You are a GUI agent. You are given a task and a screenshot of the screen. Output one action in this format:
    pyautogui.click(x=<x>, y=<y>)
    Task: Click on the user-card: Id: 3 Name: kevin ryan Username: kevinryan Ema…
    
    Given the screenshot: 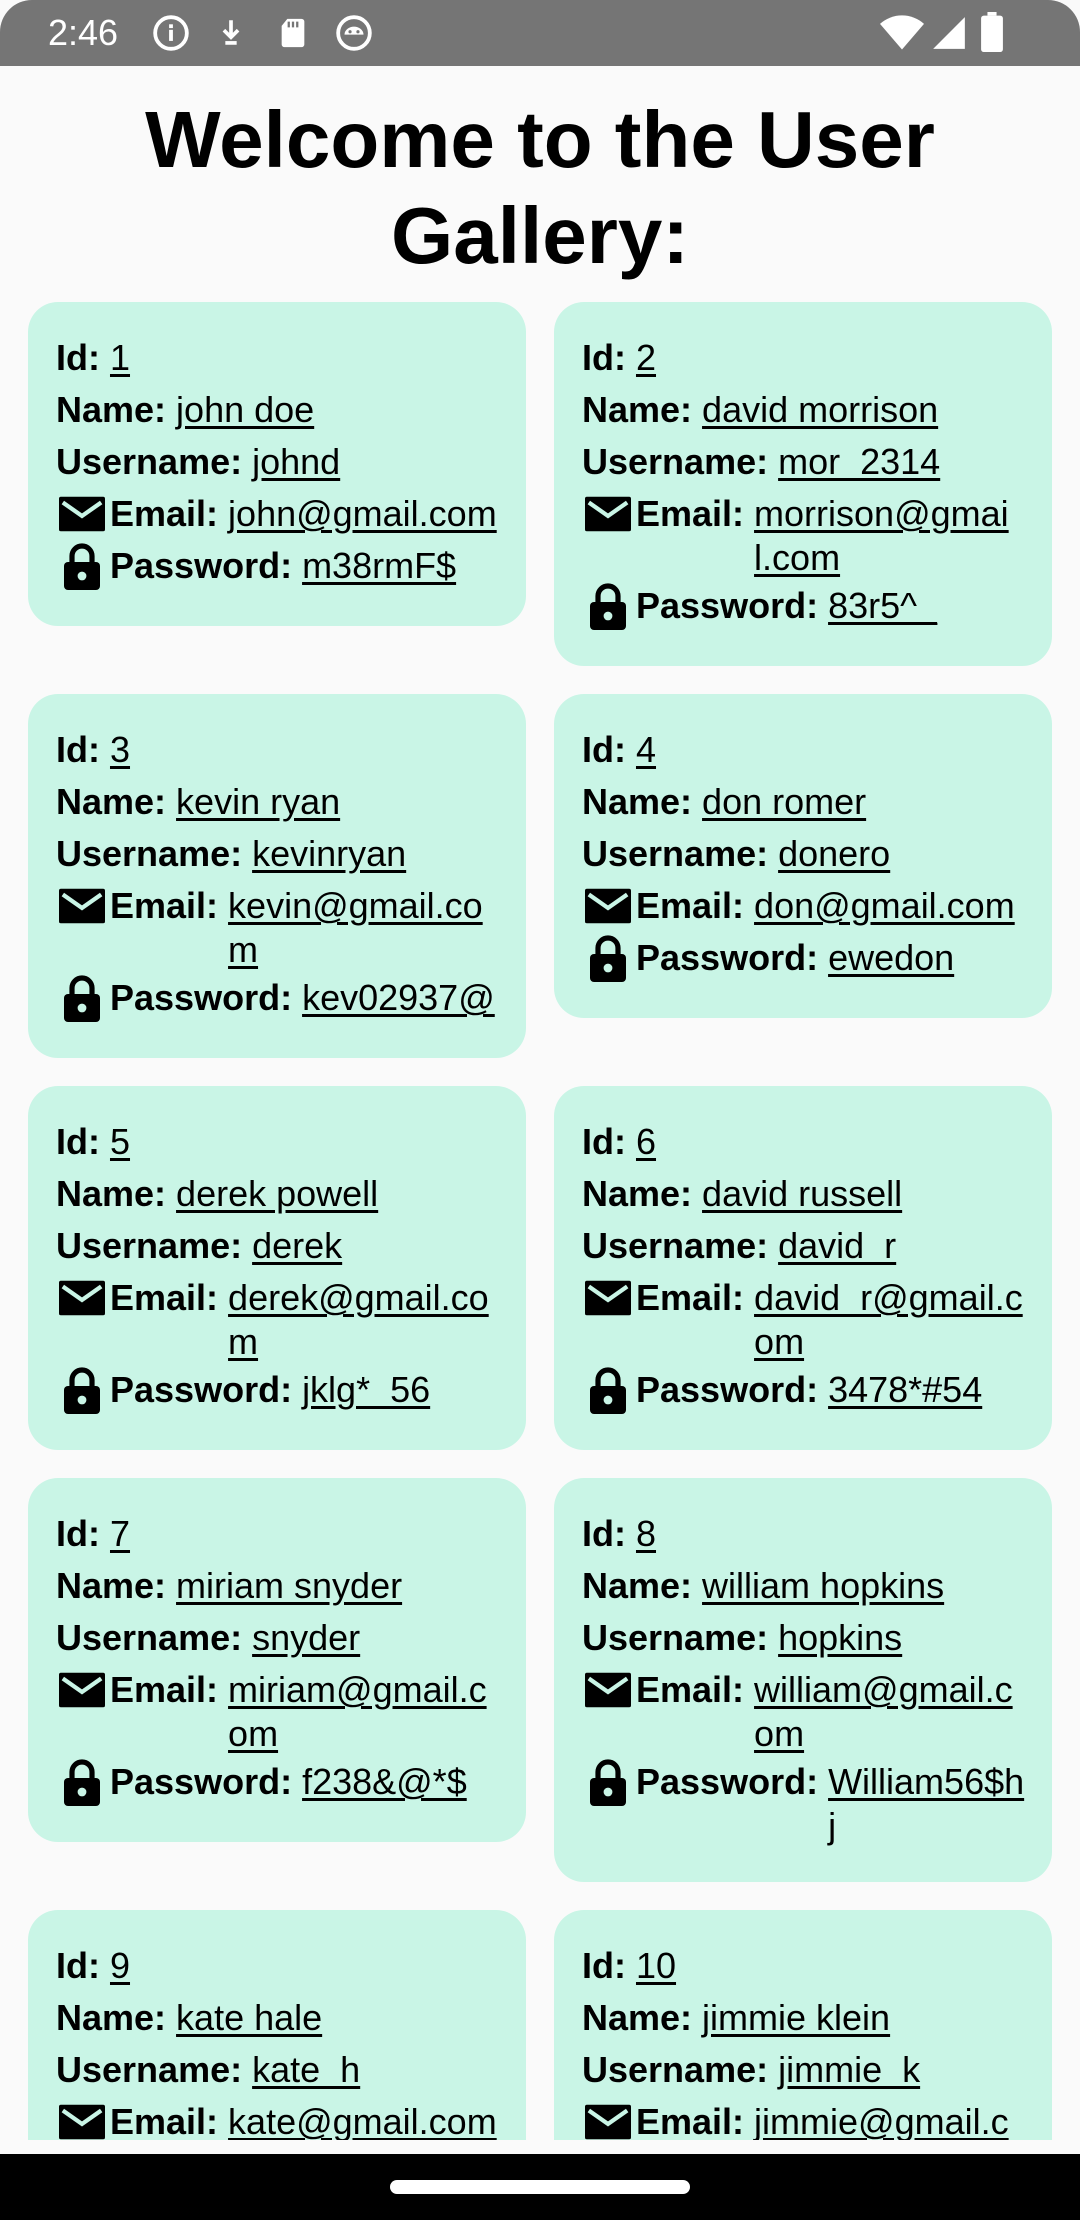 What is the action you would take?
    pyautogui.click(x=277, y=876)
    